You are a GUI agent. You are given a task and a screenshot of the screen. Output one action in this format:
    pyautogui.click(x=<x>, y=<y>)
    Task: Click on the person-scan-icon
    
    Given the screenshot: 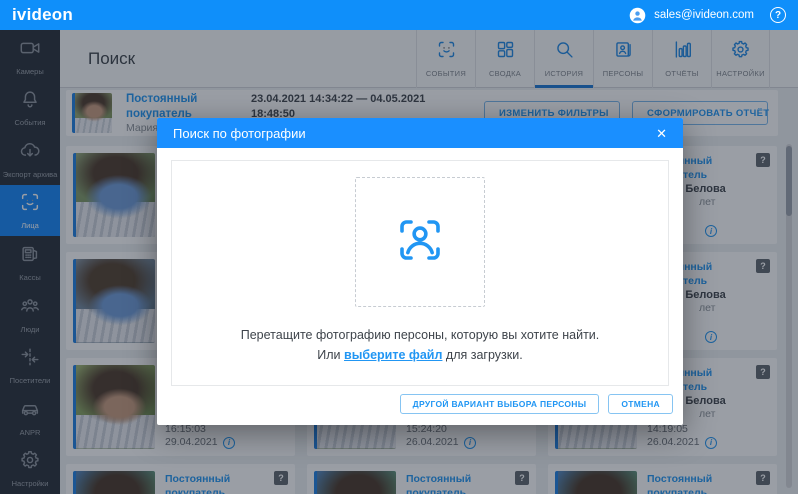 What is the action you would take?
    pyautogui.click(x=420, y=242)
    